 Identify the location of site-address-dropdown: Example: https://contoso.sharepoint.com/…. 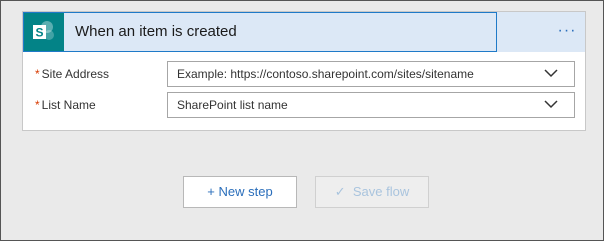
(371, 74).